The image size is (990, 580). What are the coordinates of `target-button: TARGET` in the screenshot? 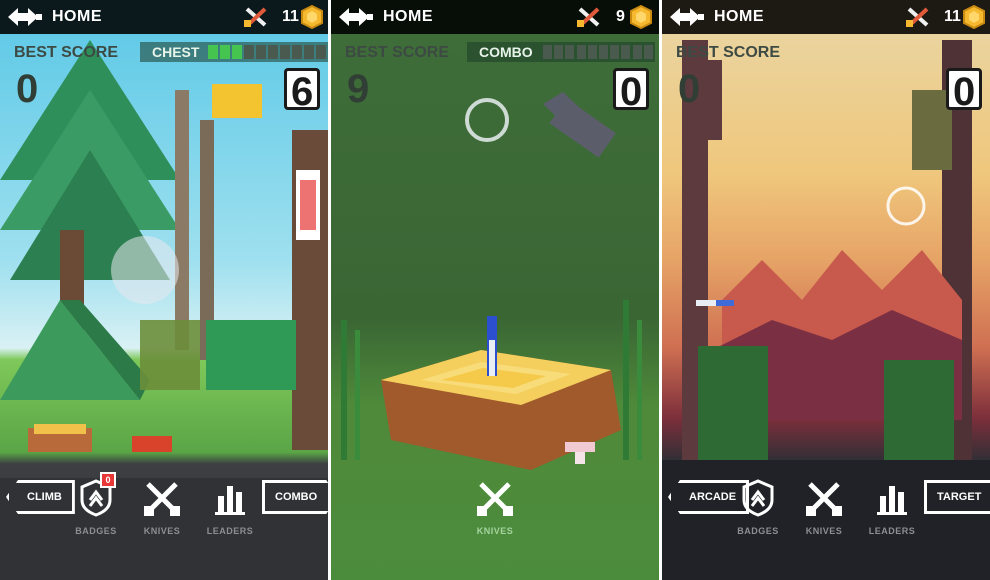 It's located at (957, 497).